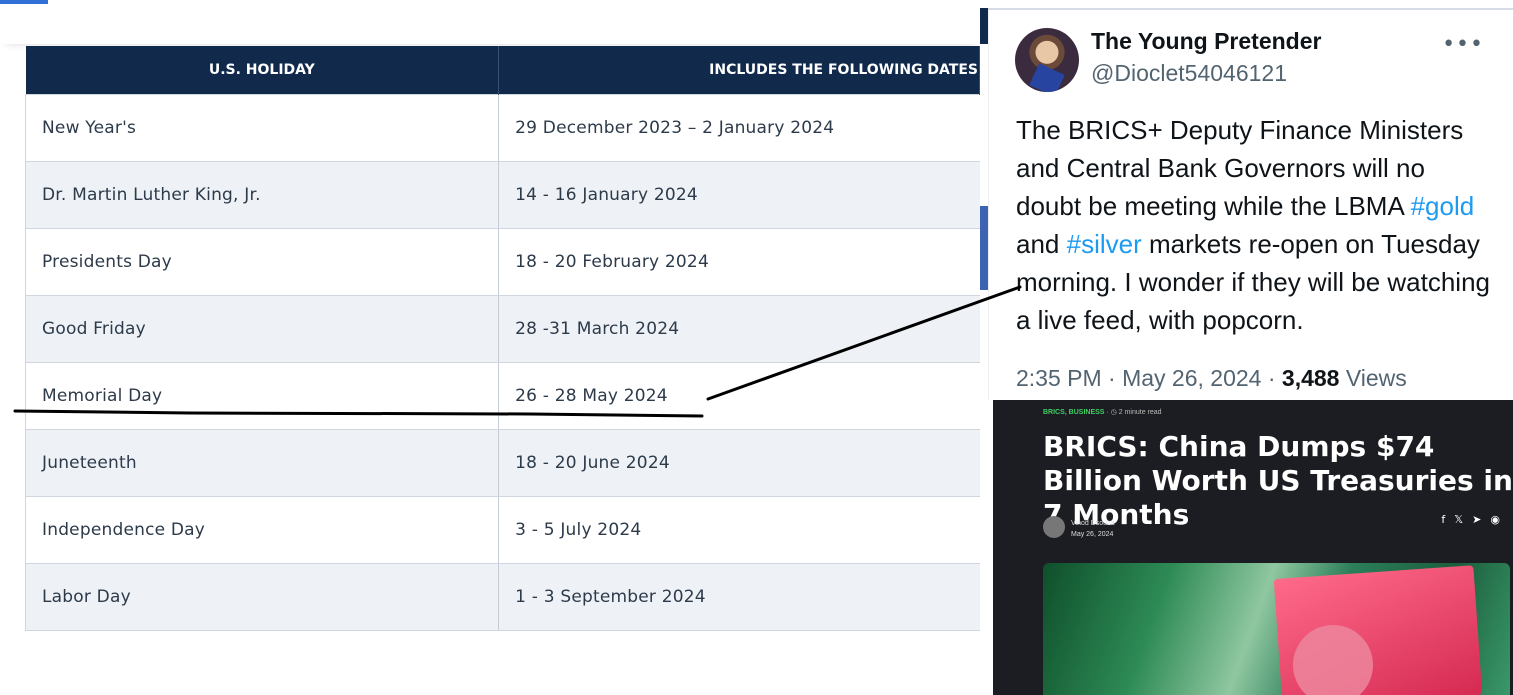  Describe the element at coordinates (261, 329) in the screenshot. I see `holiday-cell: Good Friday` at that location.